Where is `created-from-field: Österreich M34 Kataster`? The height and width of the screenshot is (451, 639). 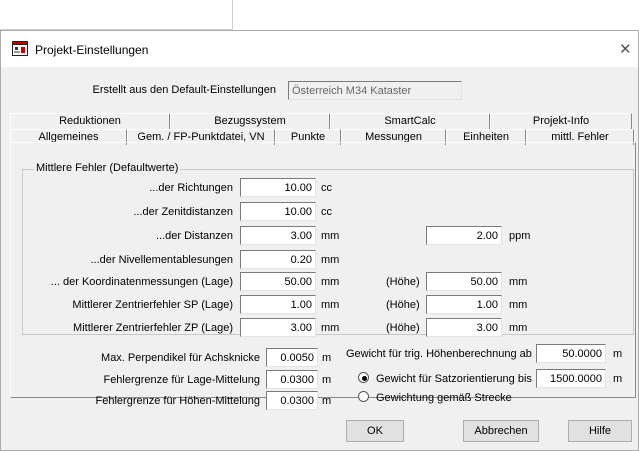 created-from-field: Österreich M34 Kataster is located at coordinates (375, 90).